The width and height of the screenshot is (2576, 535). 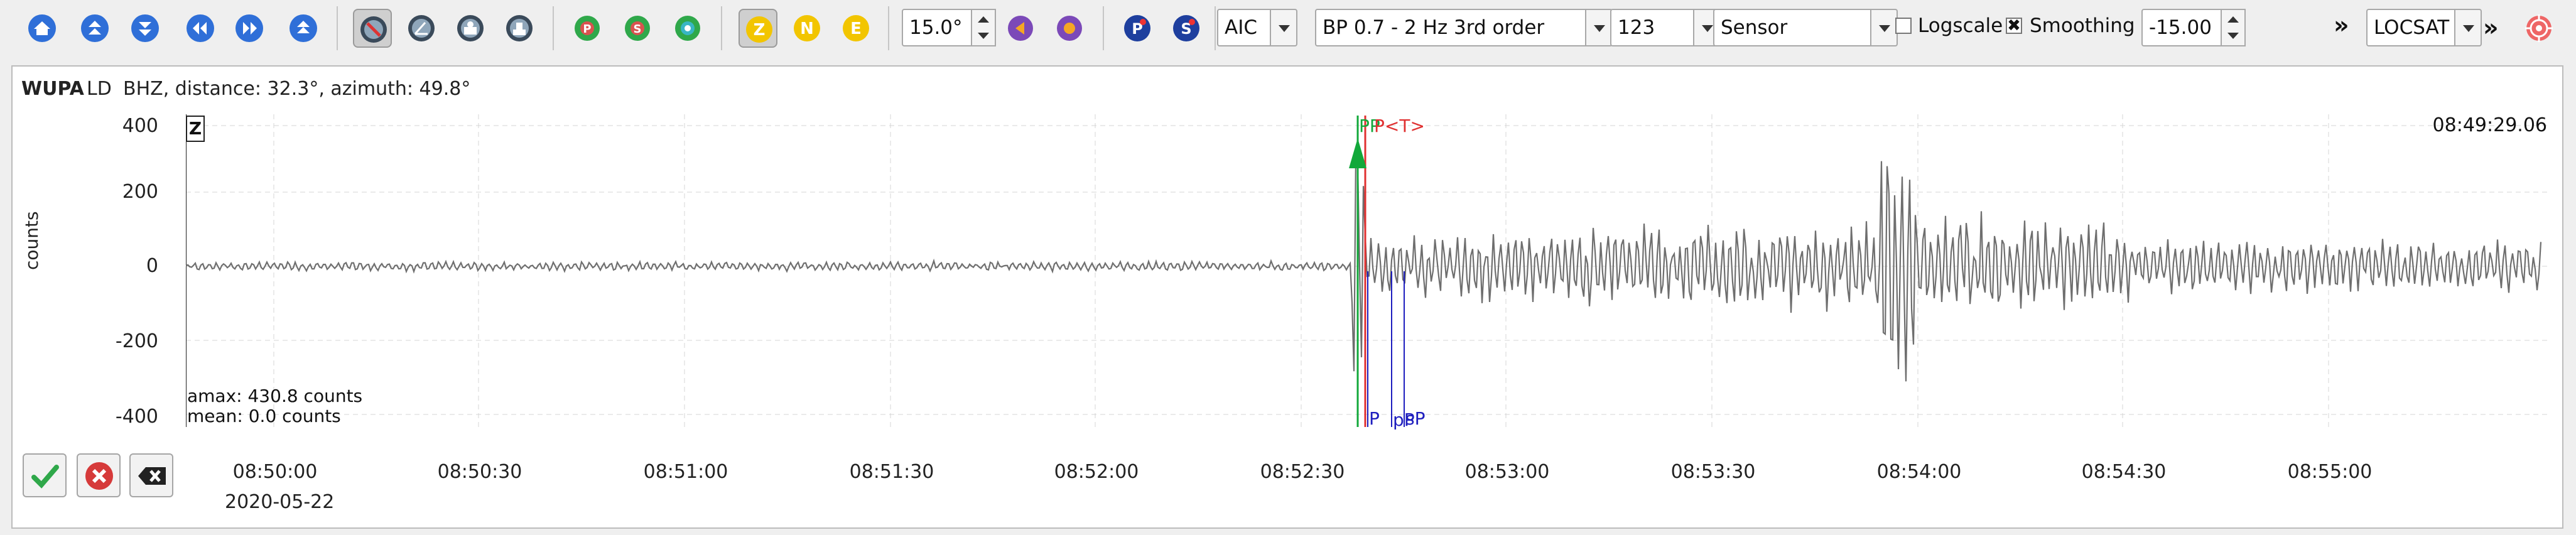 I want to click on reject-icon, so click(x=99, y=476).